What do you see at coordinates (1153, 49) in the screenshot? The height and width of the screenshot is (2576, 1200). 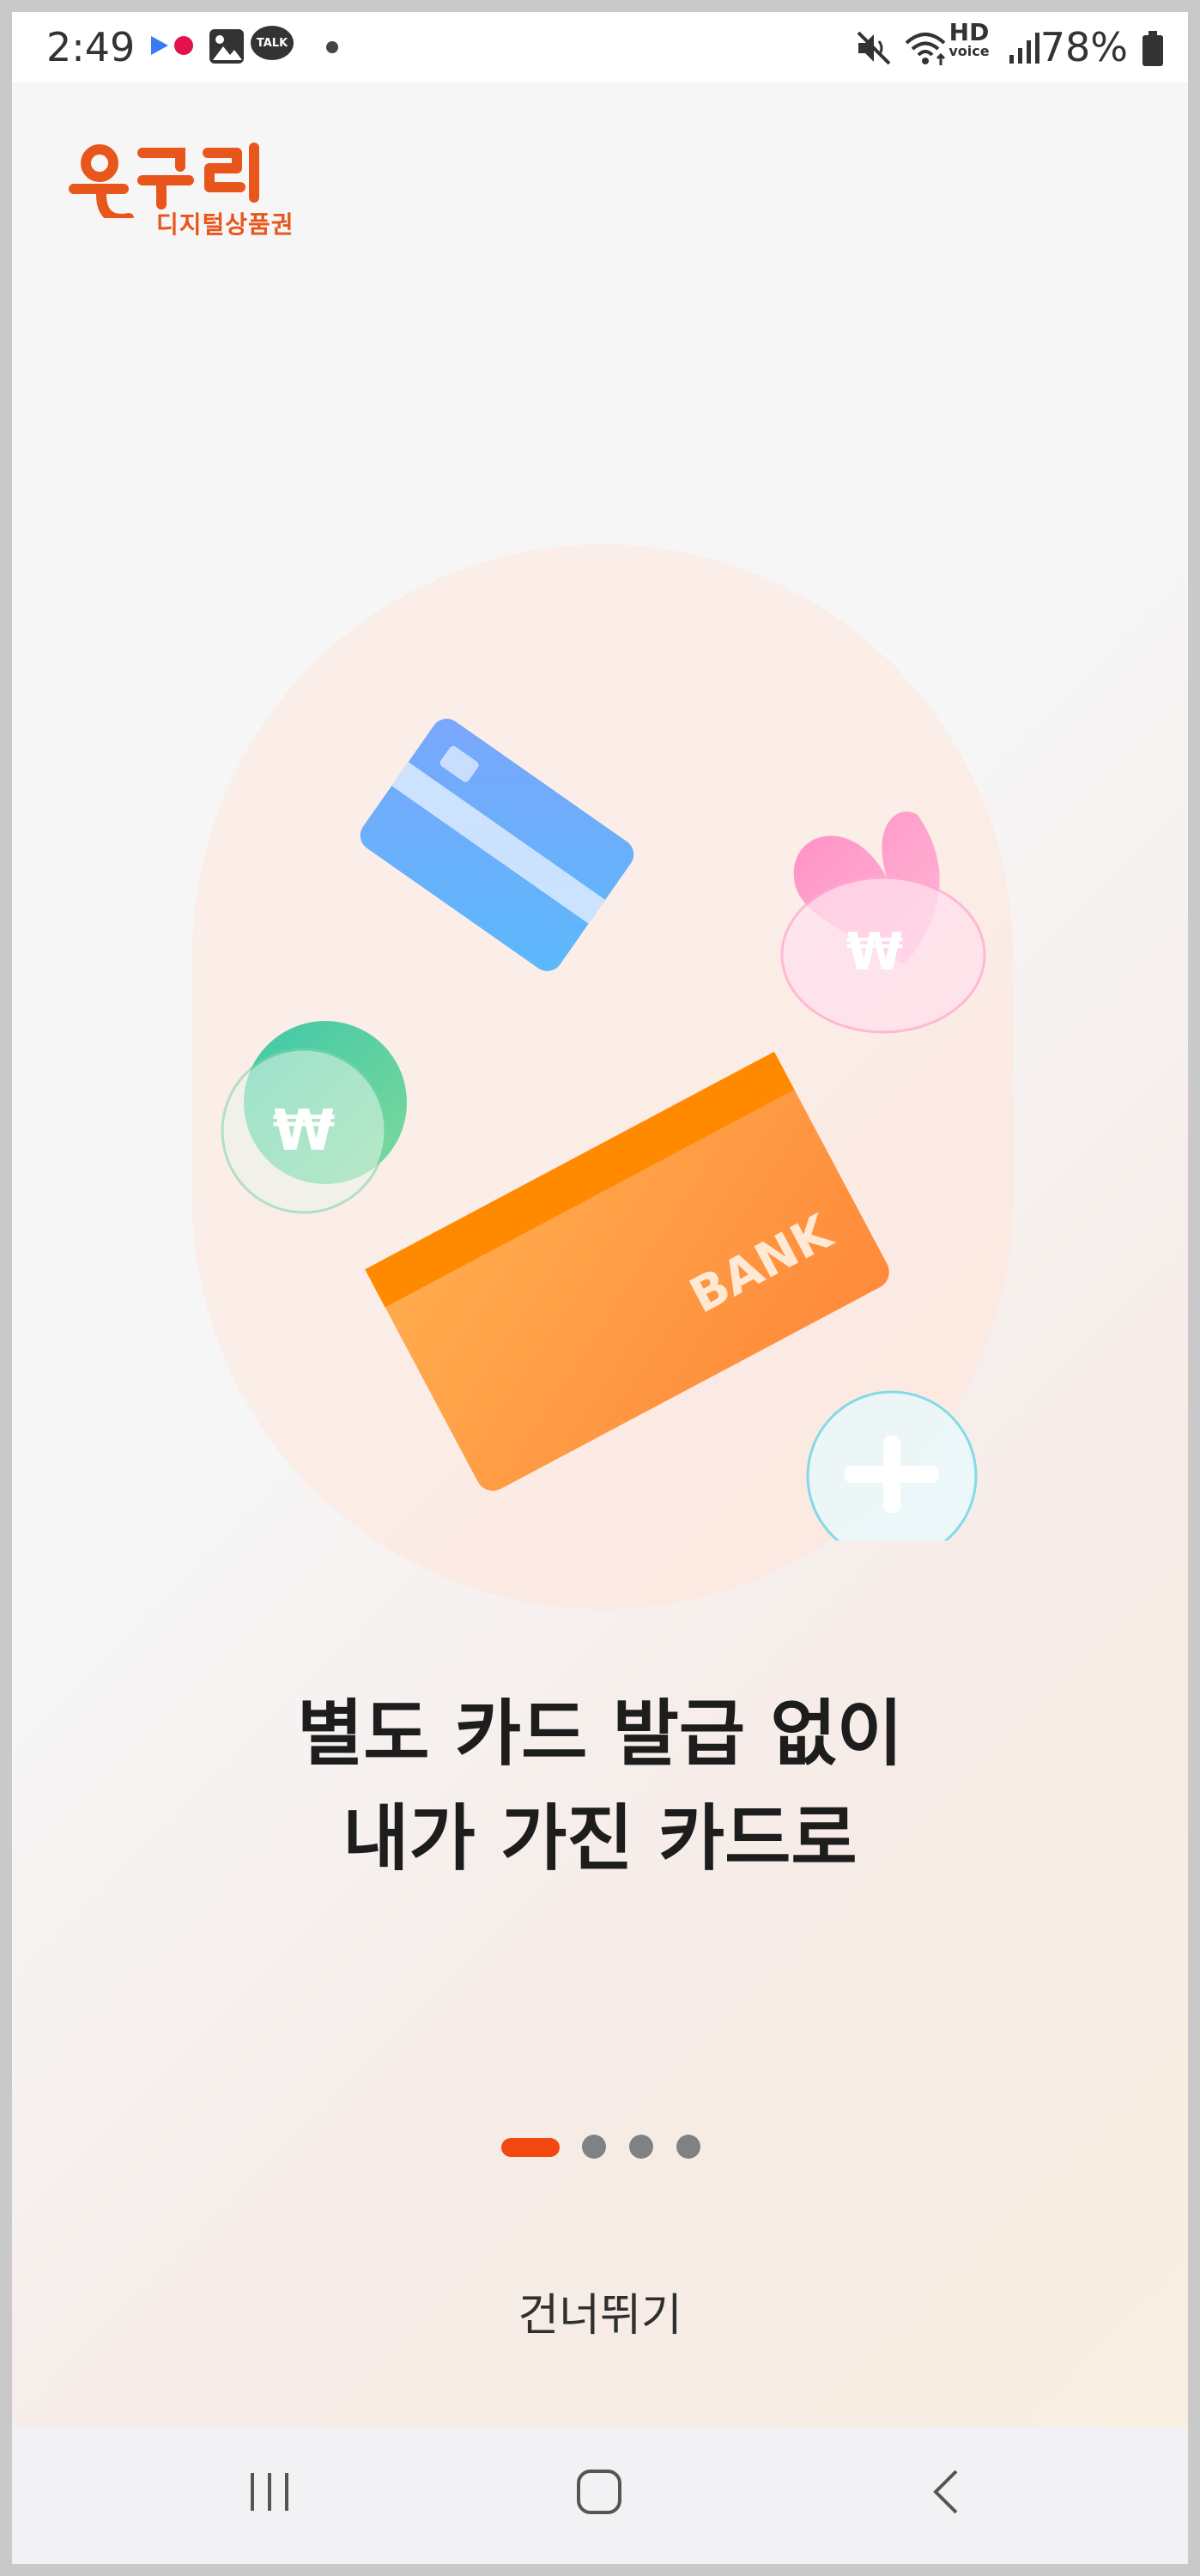 I see `battery-icon` at bounding box center [1153, 49].